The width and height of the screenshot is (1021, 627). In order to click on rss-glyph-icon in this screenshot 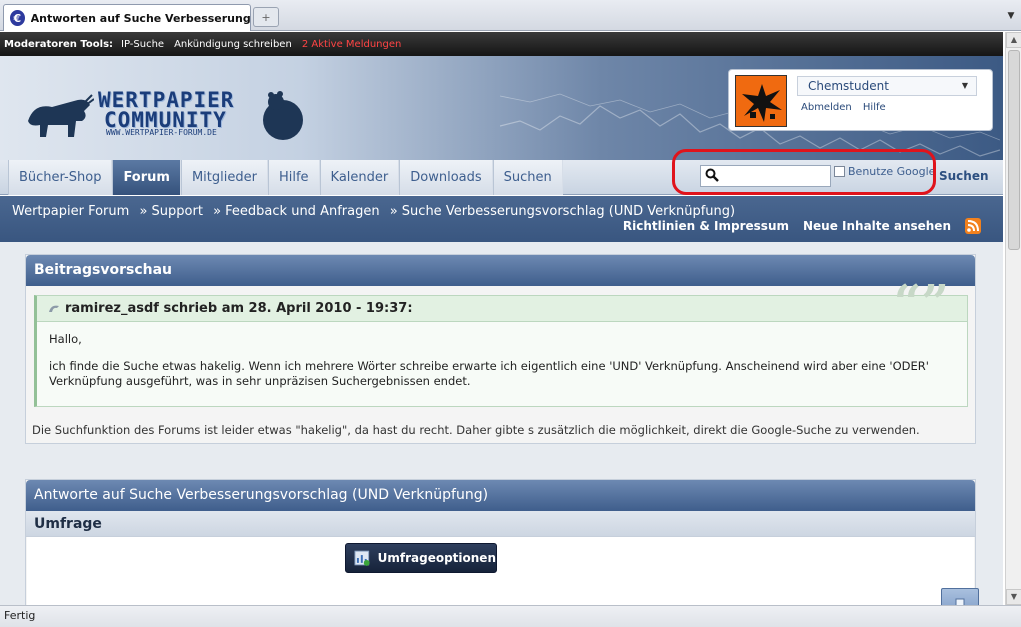, I will do `click(973, 226)`.